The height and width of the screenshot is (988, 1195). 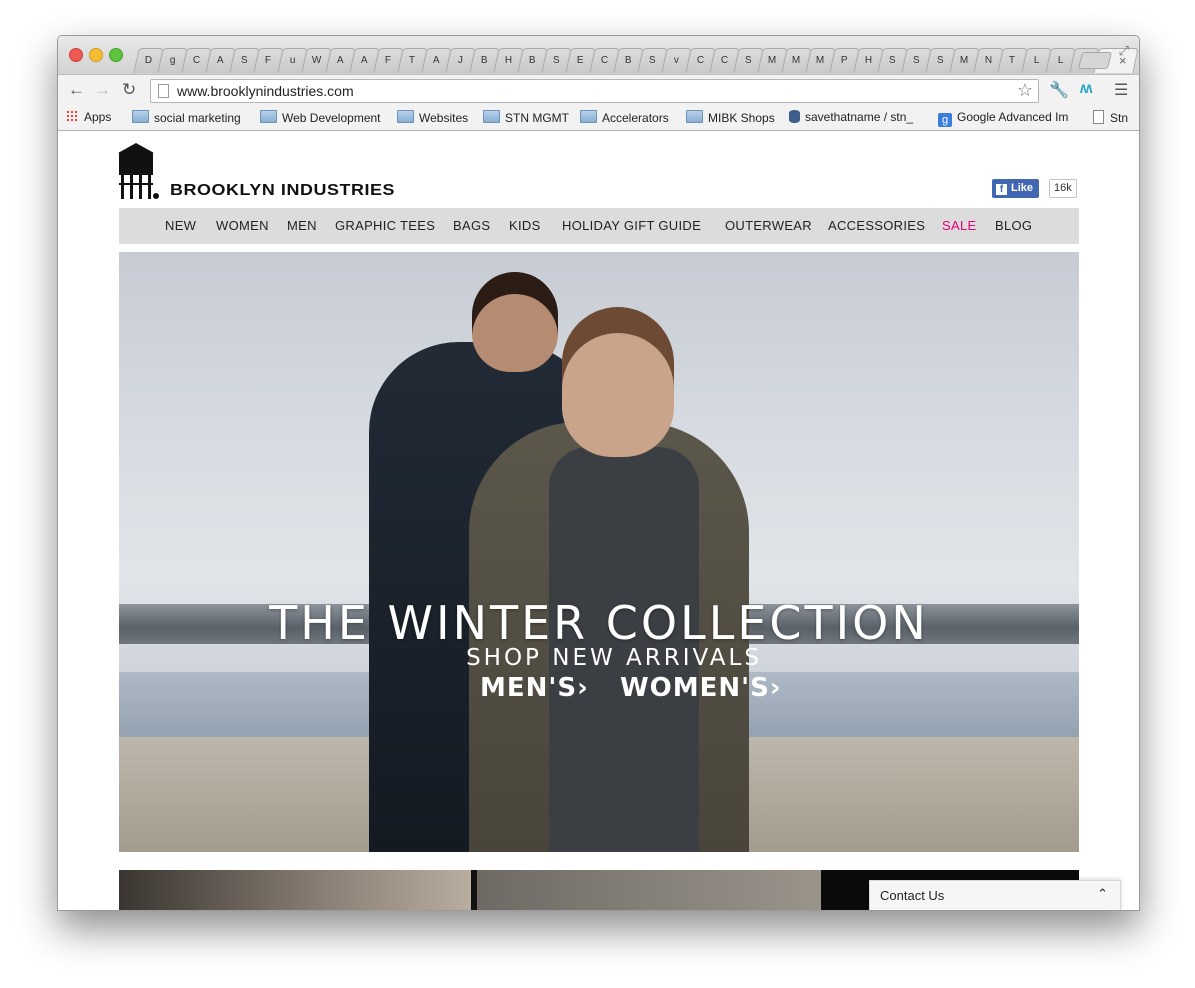 I want to click on nav-item-blog: BLOG, so click(x=1013, y=225).